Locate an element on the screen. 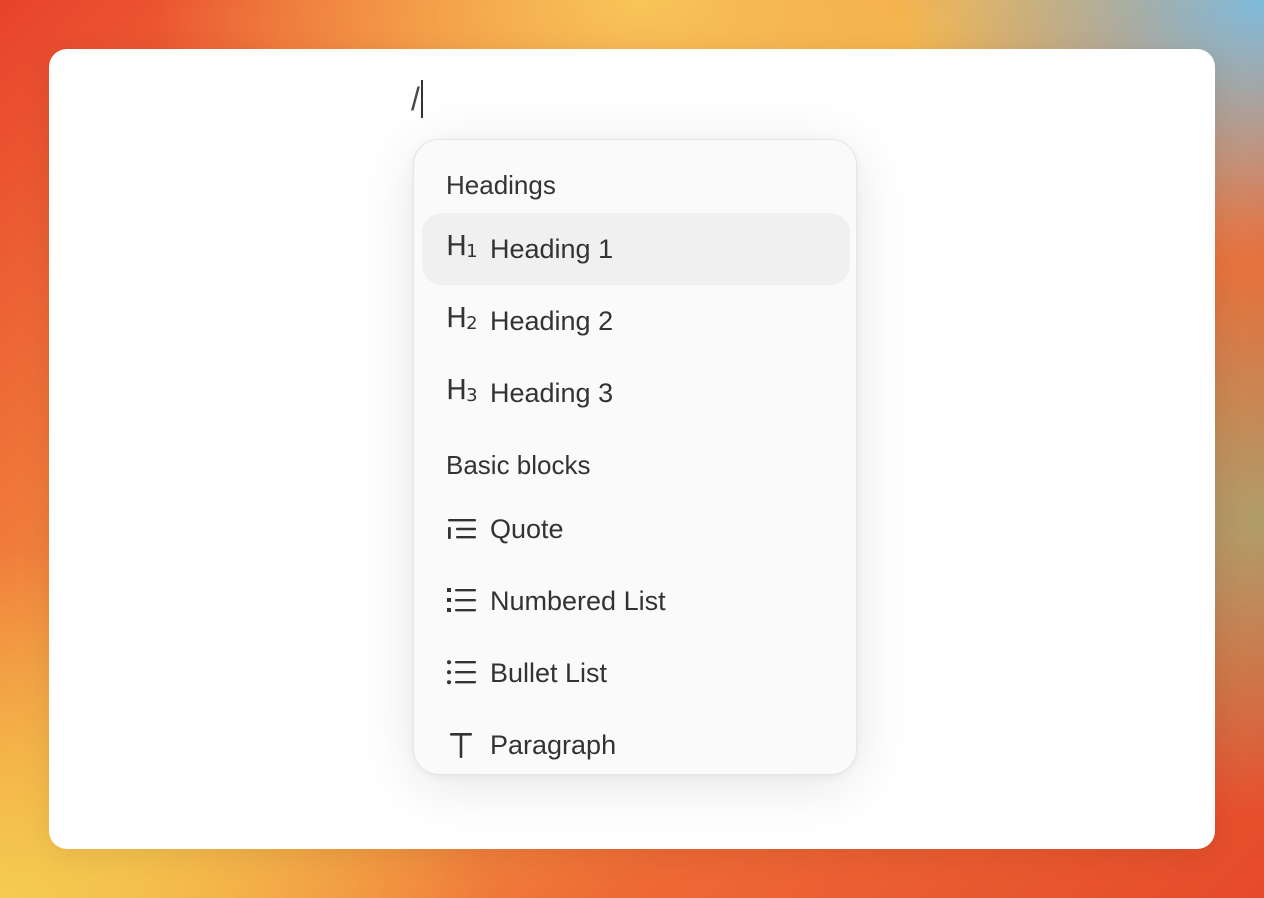 The width and height of the screenshot is (1264, 898). paragraph-icon is located at coordinates (468, 745).